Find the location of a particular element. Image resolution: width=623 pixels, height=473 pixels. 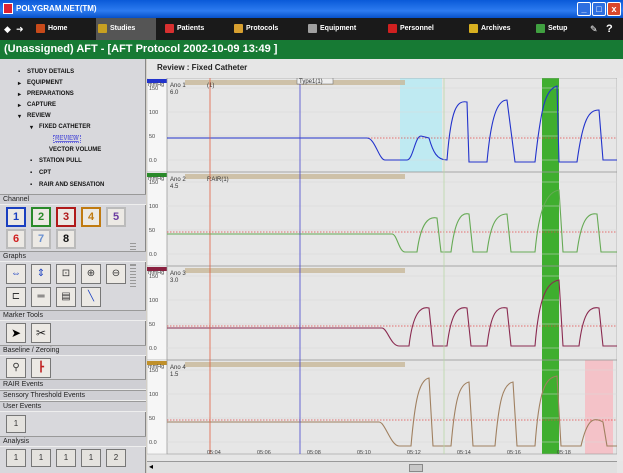

close-button: x is located at coordinates (614, 9).